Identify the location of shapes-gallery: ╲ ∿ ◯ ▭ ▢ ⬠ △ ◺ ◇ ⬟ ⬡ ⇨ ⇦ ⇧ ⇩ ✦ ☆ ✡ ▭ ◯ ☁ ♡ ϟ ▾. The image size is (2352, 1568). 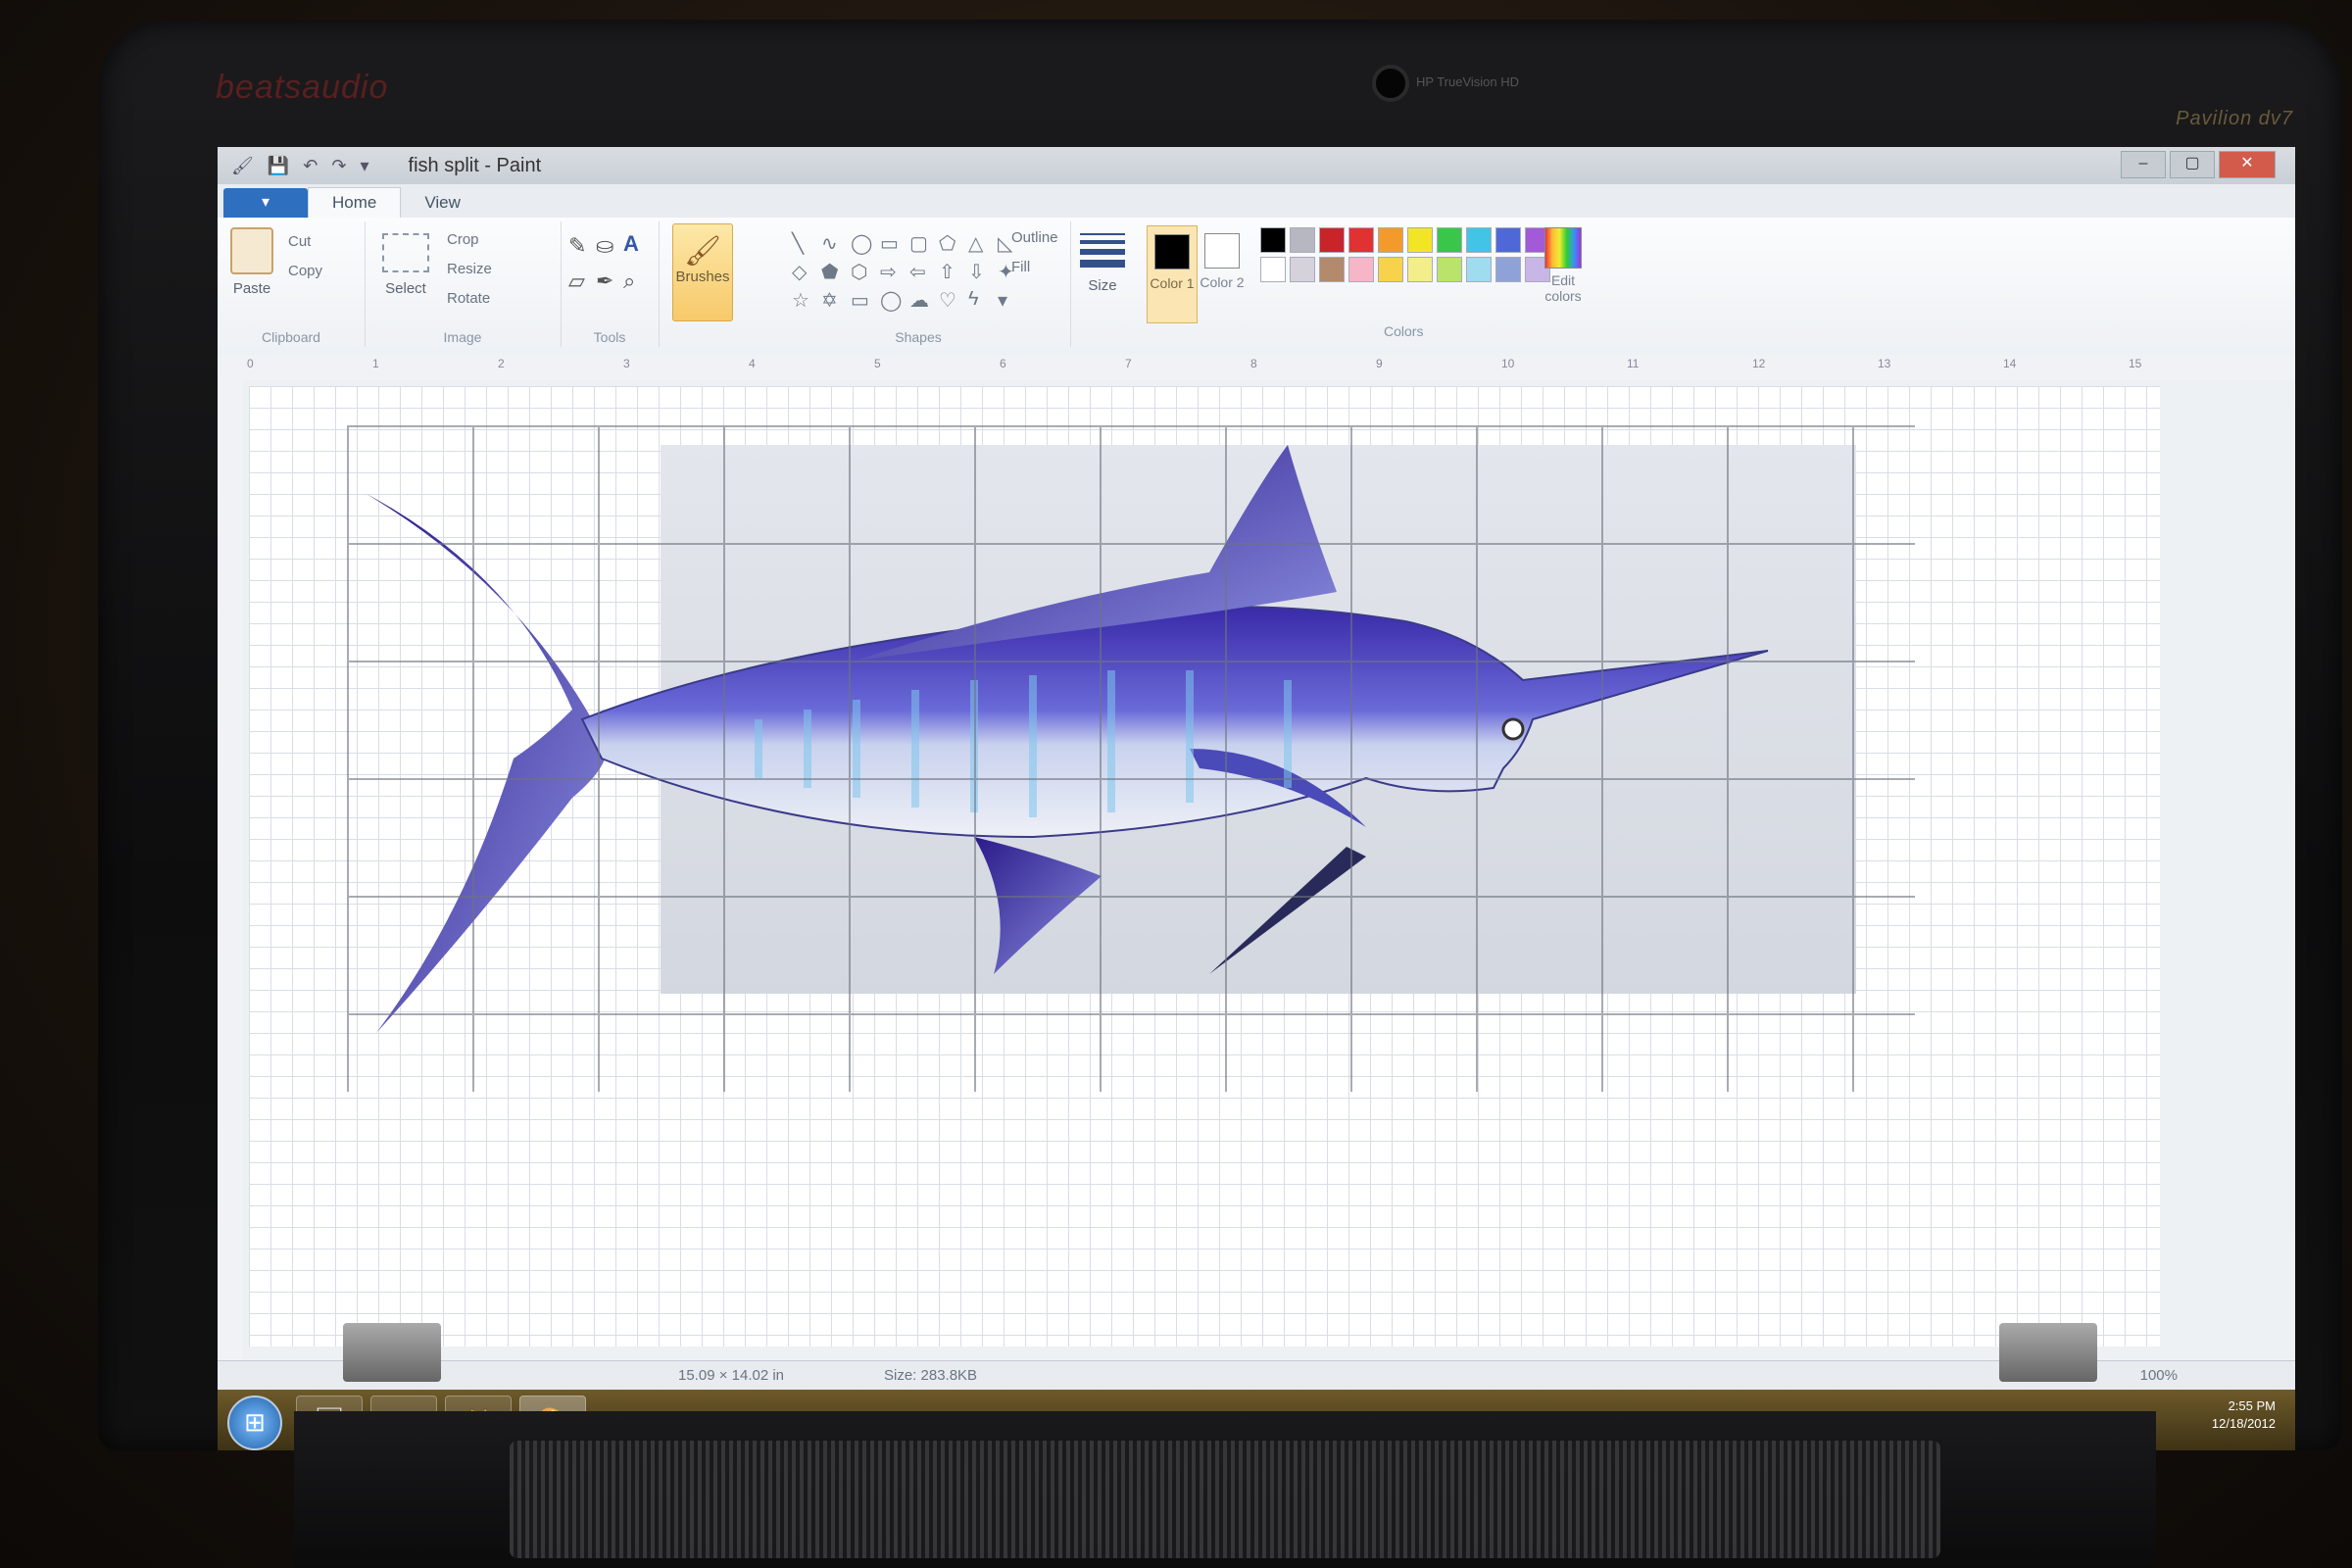
(907, 272).